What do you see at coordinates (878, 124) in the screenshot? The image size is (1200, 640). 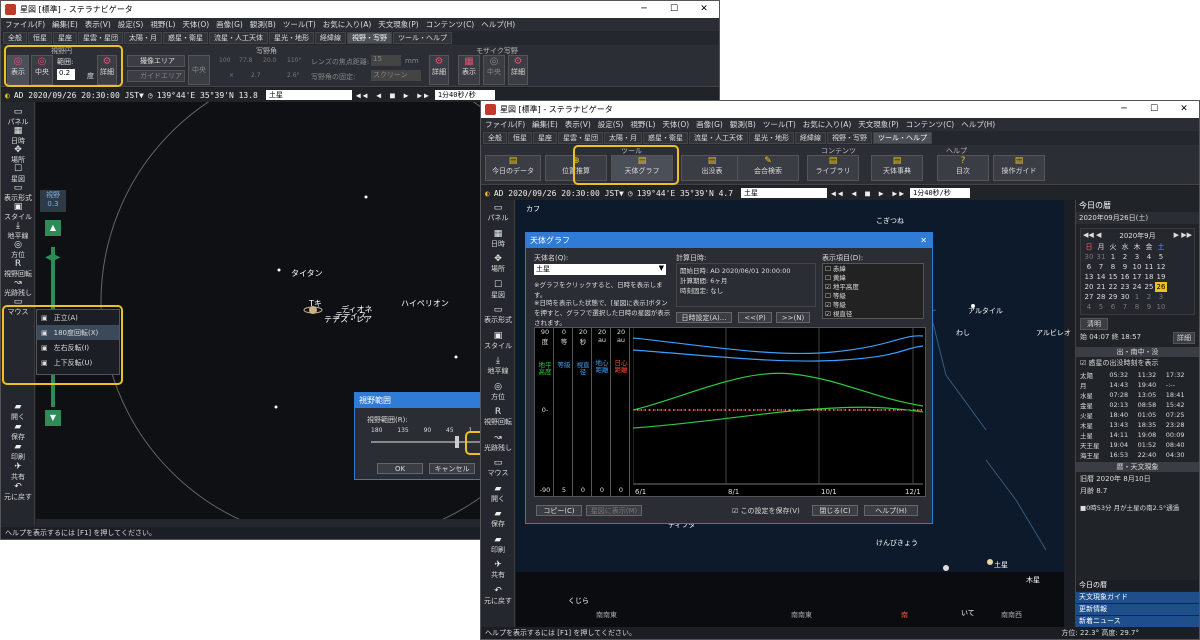 I see `menu-item: 天文現象(P)` at bounding box center [878, 124].